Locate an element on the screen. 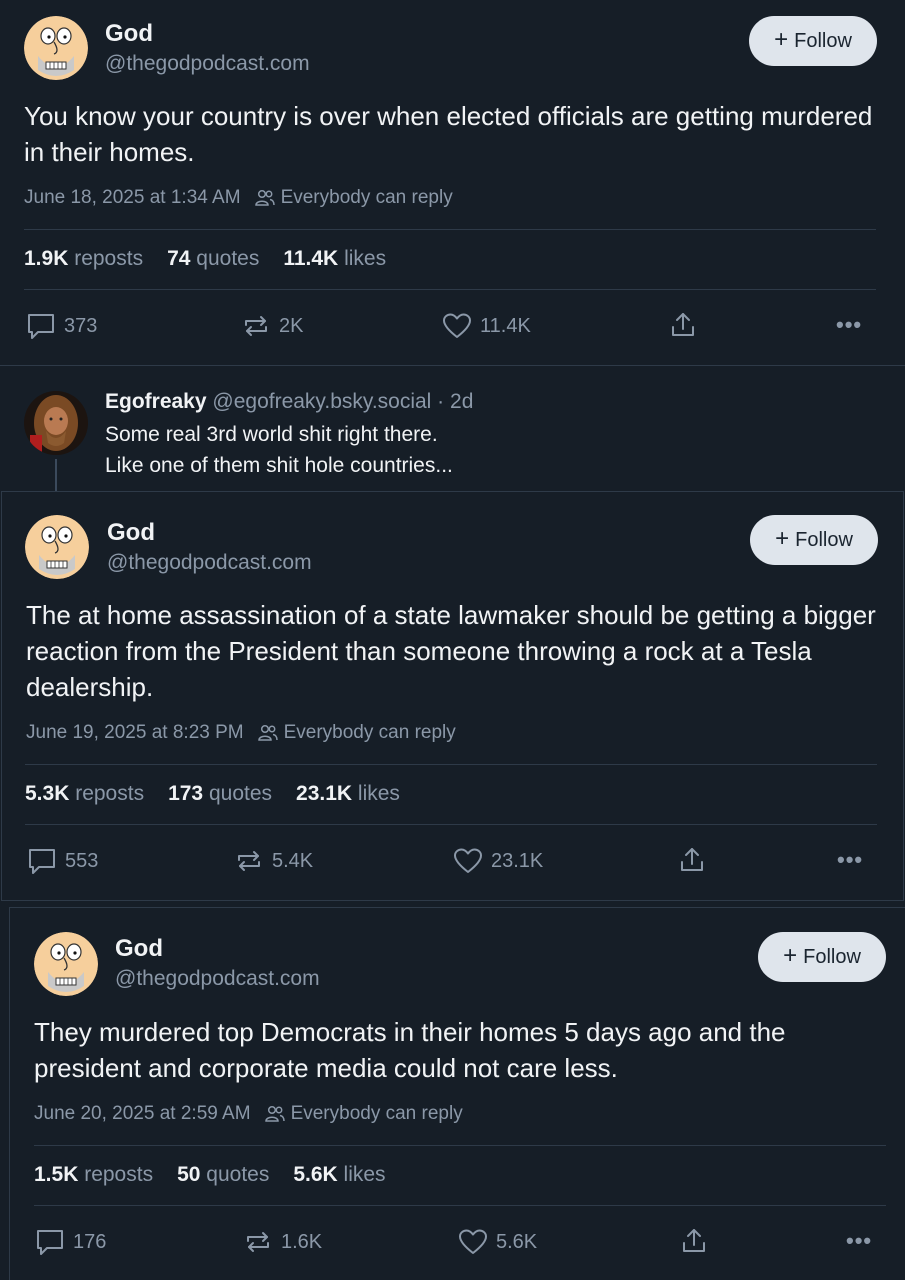 Image resolution: width=905 pixels, height=1280 pixels. post-timestamp: June 18, 2025 at 1:34 AM is located at coordinates (132, 198).